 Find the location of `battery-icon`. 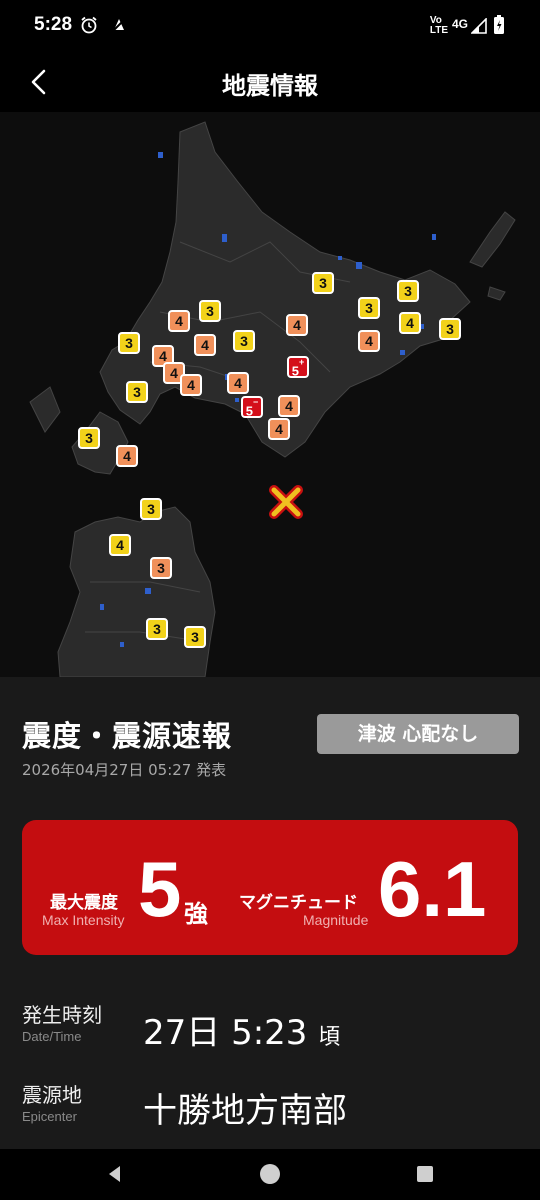

battery-icon is located at coordinates (499, 24).